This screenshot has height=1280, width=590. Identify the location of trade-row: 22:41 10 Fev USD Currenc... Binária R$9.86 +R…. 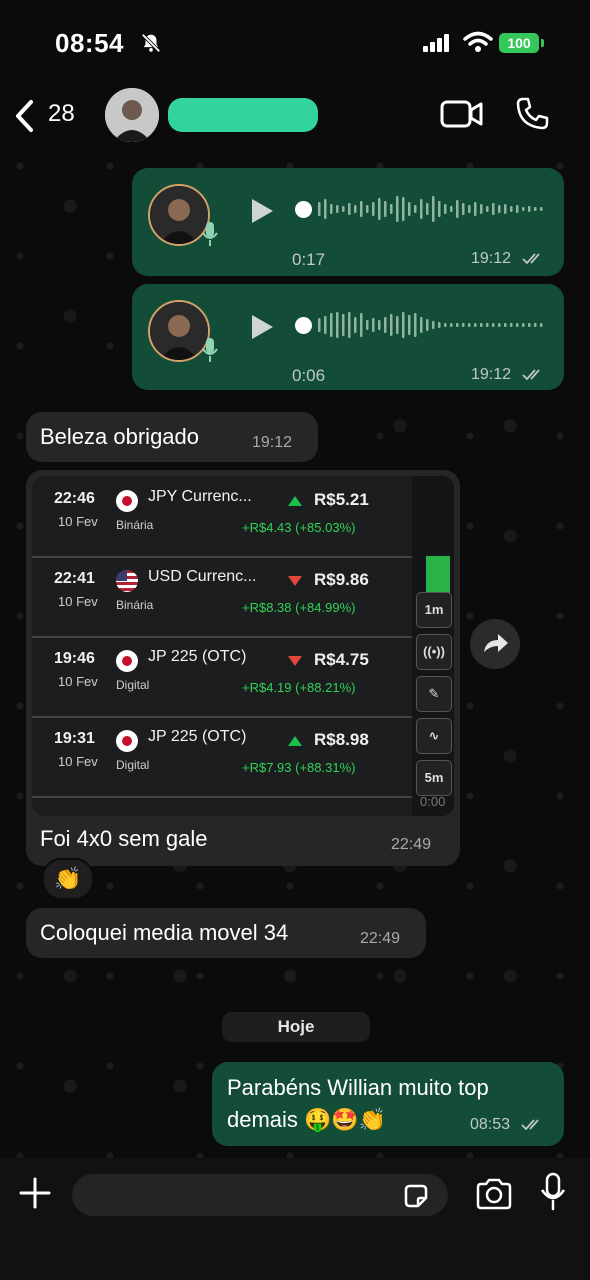
(222, 597).